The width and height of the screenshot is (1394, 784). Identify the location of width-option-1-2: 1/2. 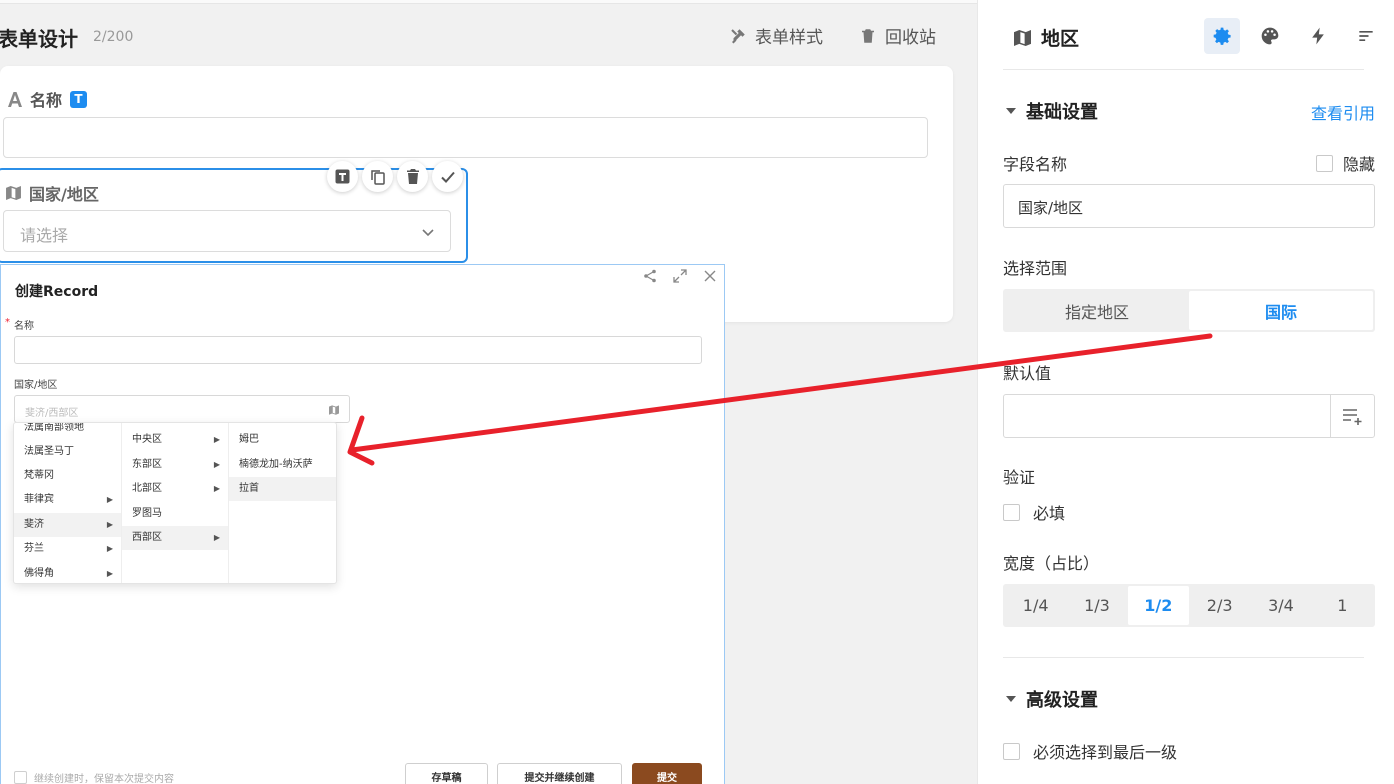
(1158, 605).